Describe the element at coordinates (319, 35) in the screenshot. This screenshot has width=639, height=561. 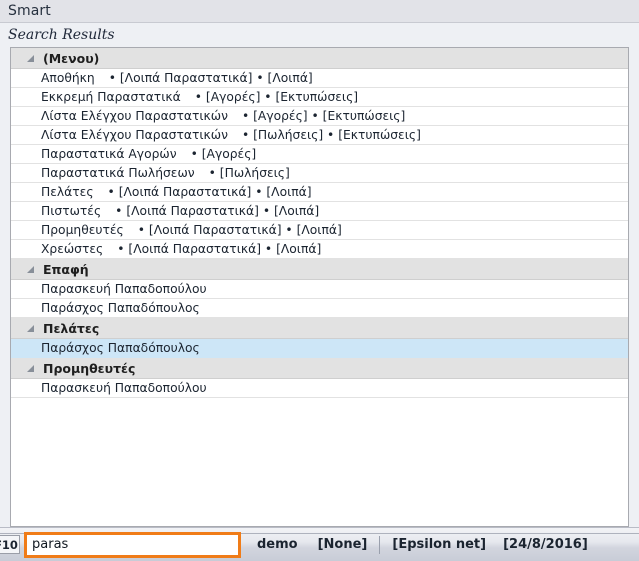
I see `search-results-header: Search Results` at that location.